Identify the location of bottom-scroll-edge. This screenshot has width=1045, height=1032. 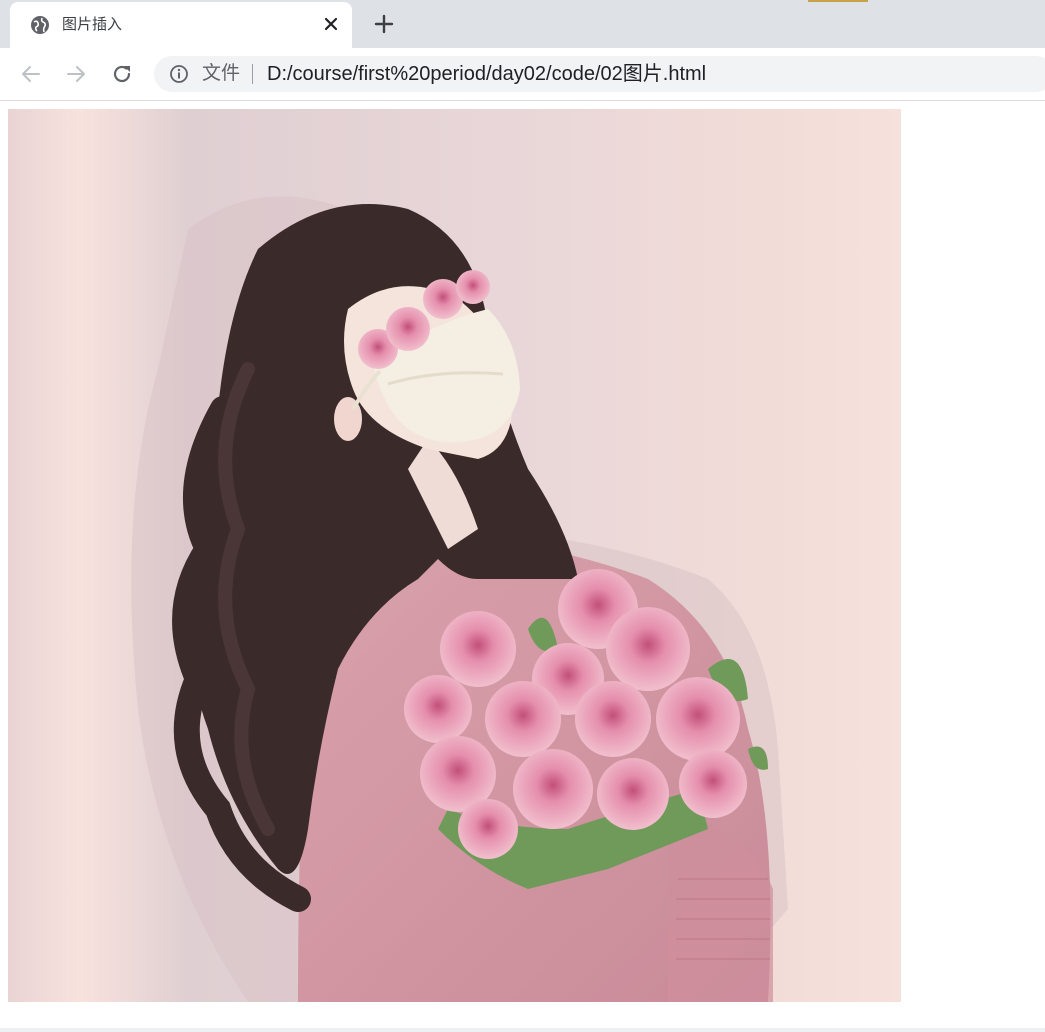
(522, 1030).